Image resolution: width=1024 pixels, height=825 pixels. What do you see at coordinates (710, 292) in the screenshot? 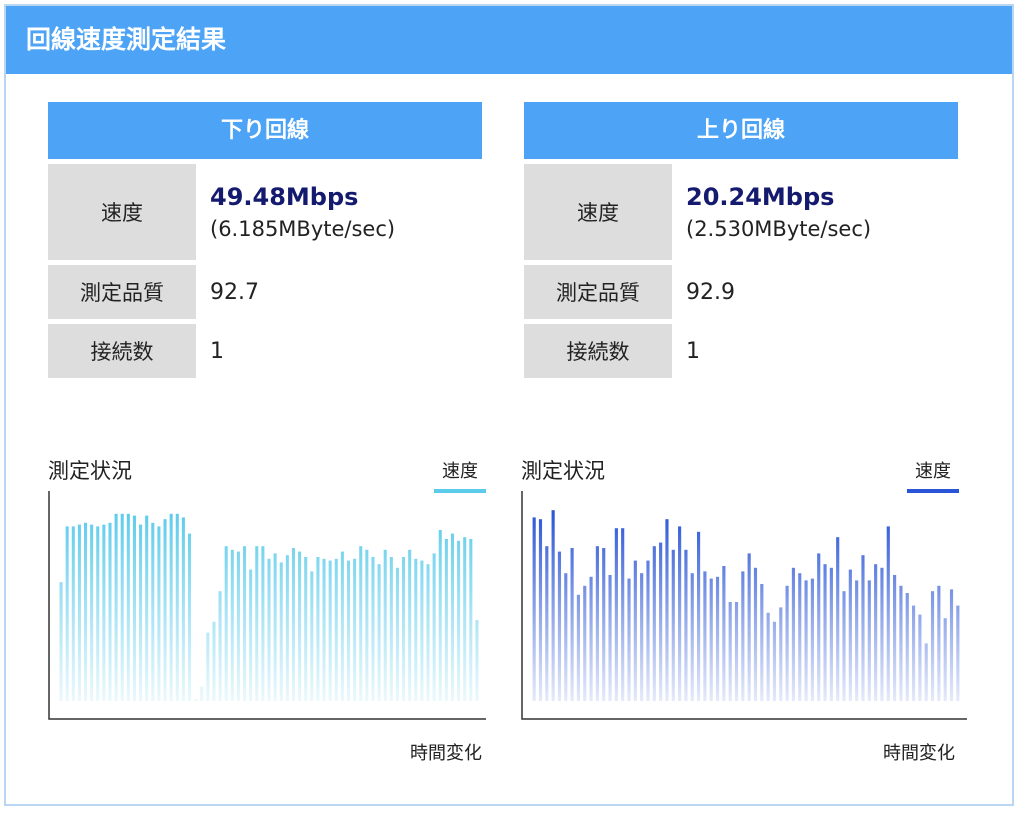
I see `upload-quality-value: 92.9` at bounding box center [710, 292].